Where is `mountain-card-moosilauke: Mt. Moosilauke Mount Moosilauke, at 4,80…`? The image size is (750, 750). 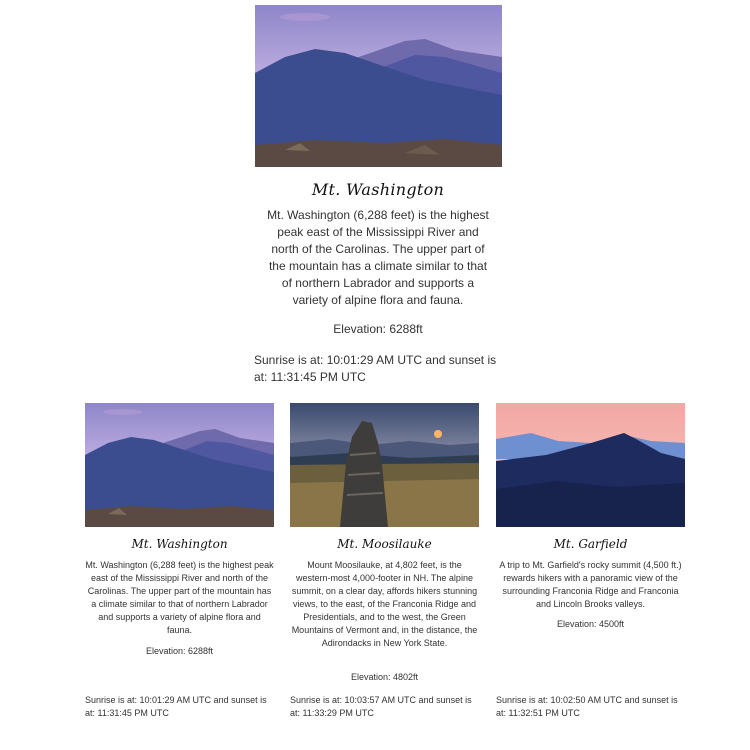 mountain-card-moosilauke: Mt. Moosilauke Mount Moosilauke, at 4,80… is located at coordinates (385, 560).